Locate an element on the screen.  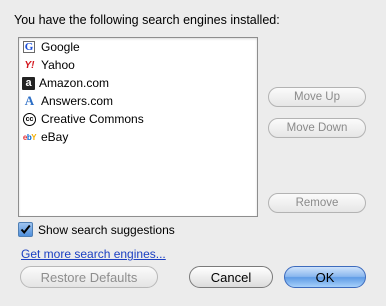
checkmark-icon is located at coordinates (25, 229).